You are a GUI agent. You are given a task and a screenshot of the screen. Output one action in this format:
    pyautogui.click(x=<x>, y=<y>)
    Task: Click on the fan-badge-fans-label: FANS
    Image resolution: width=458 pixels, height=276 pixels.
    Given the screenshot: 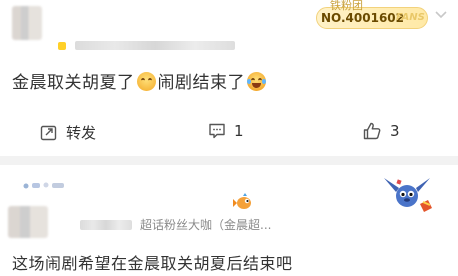 What is the action you would take?
    pyautogui.click(x=410, y=17)
    